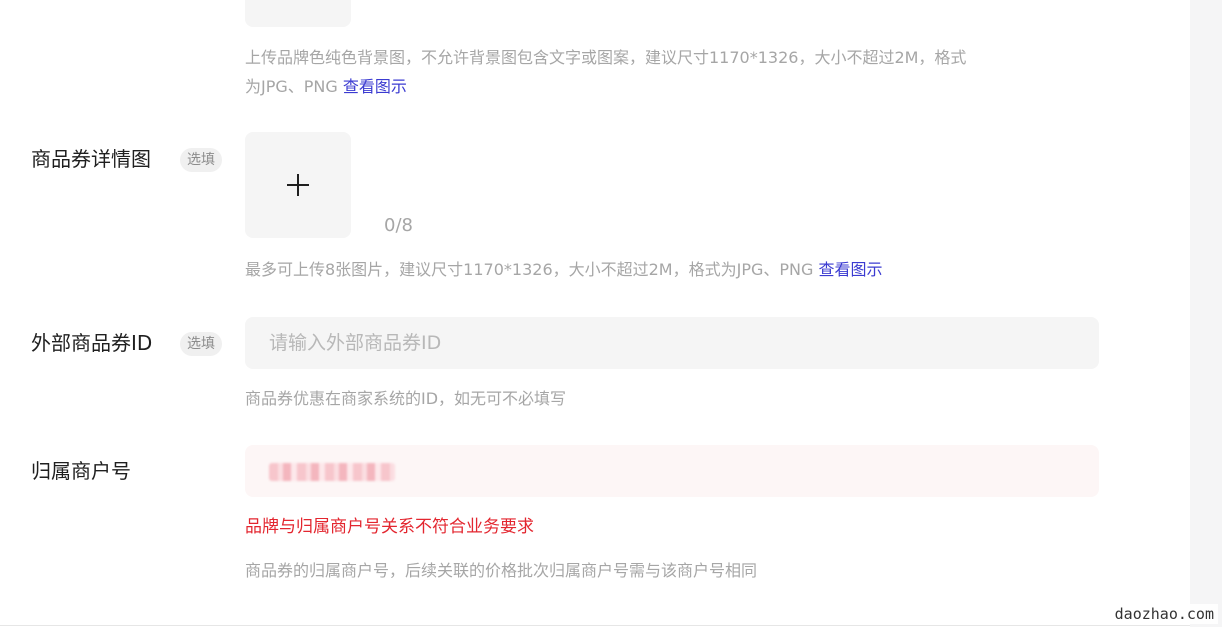  What do you see at coordinates (675, 86) in the screenshot?
I see `background-image-hint-line2-row: 为JPG、PNG 查看图示` at bounding box center [675, 86].